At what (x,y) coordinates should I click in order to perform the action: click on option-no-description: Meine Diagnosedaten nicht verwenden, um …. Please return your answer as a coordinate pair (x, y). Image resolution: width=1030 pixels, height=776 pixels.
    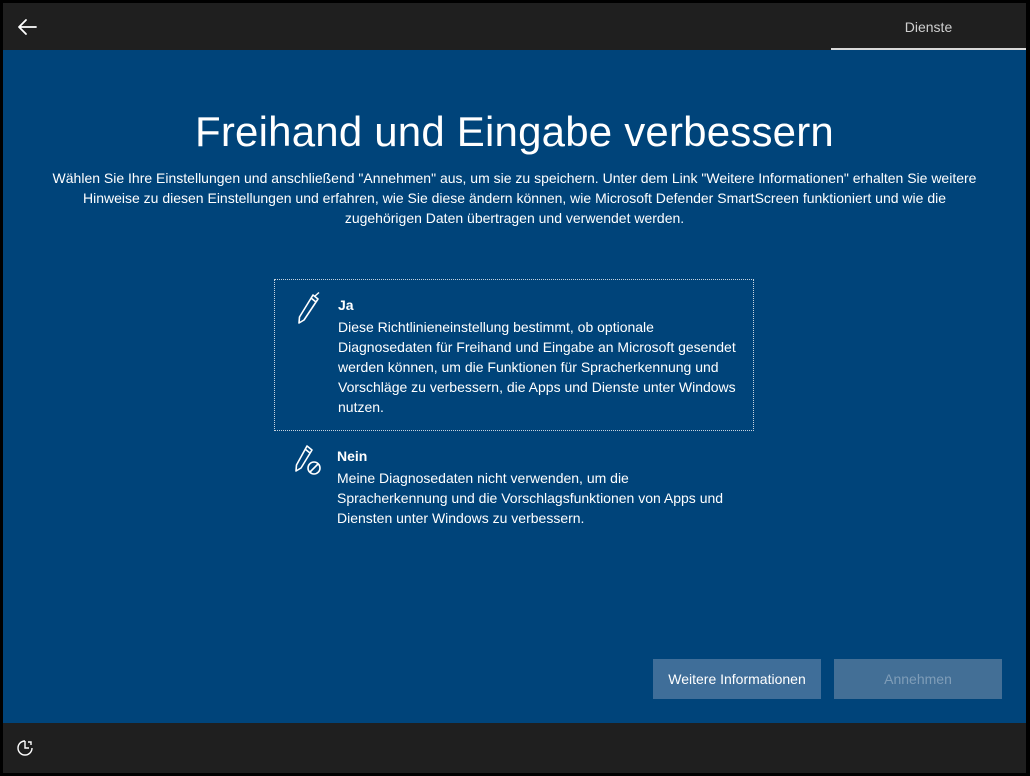
    Looking at the image, I should click on (530, 498).